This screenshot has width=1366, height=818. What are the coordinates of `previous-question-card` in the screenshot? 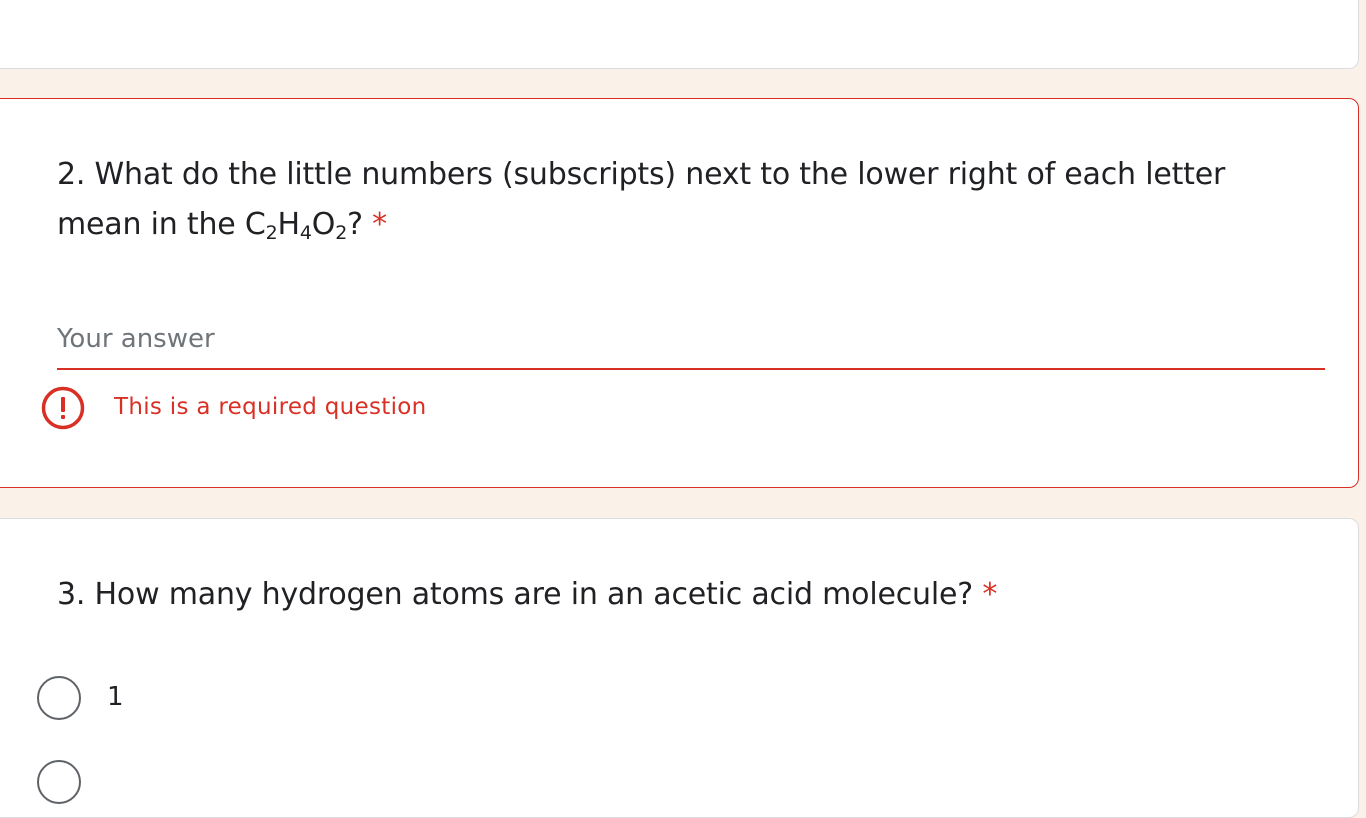 It's located at (679, 34).